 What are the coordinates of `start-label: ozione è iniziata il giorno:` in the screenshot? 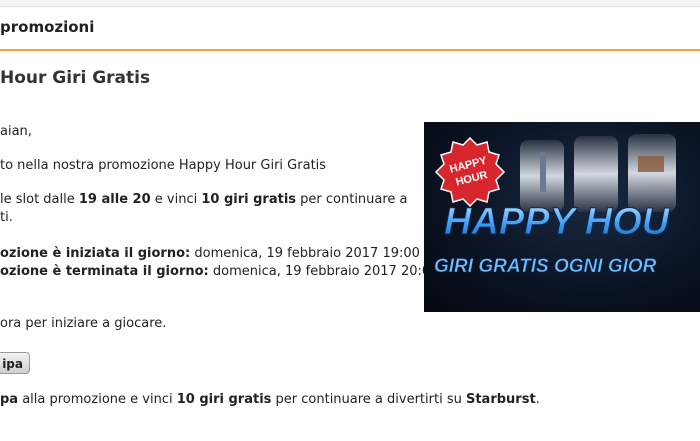 It's located at (95, 253).